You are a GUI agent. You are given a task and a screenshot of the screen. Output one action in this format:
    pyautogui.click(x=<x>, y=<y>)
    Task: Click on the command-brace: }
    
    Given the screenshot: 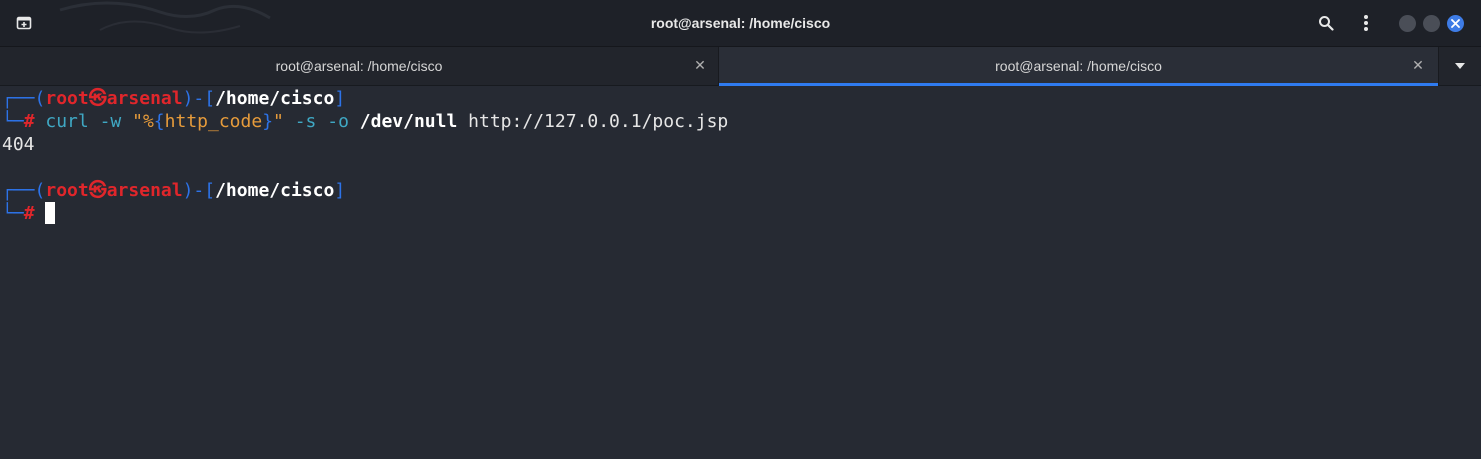 What is the action you would take?
    pyautogui.click(x=268, y=121)
    